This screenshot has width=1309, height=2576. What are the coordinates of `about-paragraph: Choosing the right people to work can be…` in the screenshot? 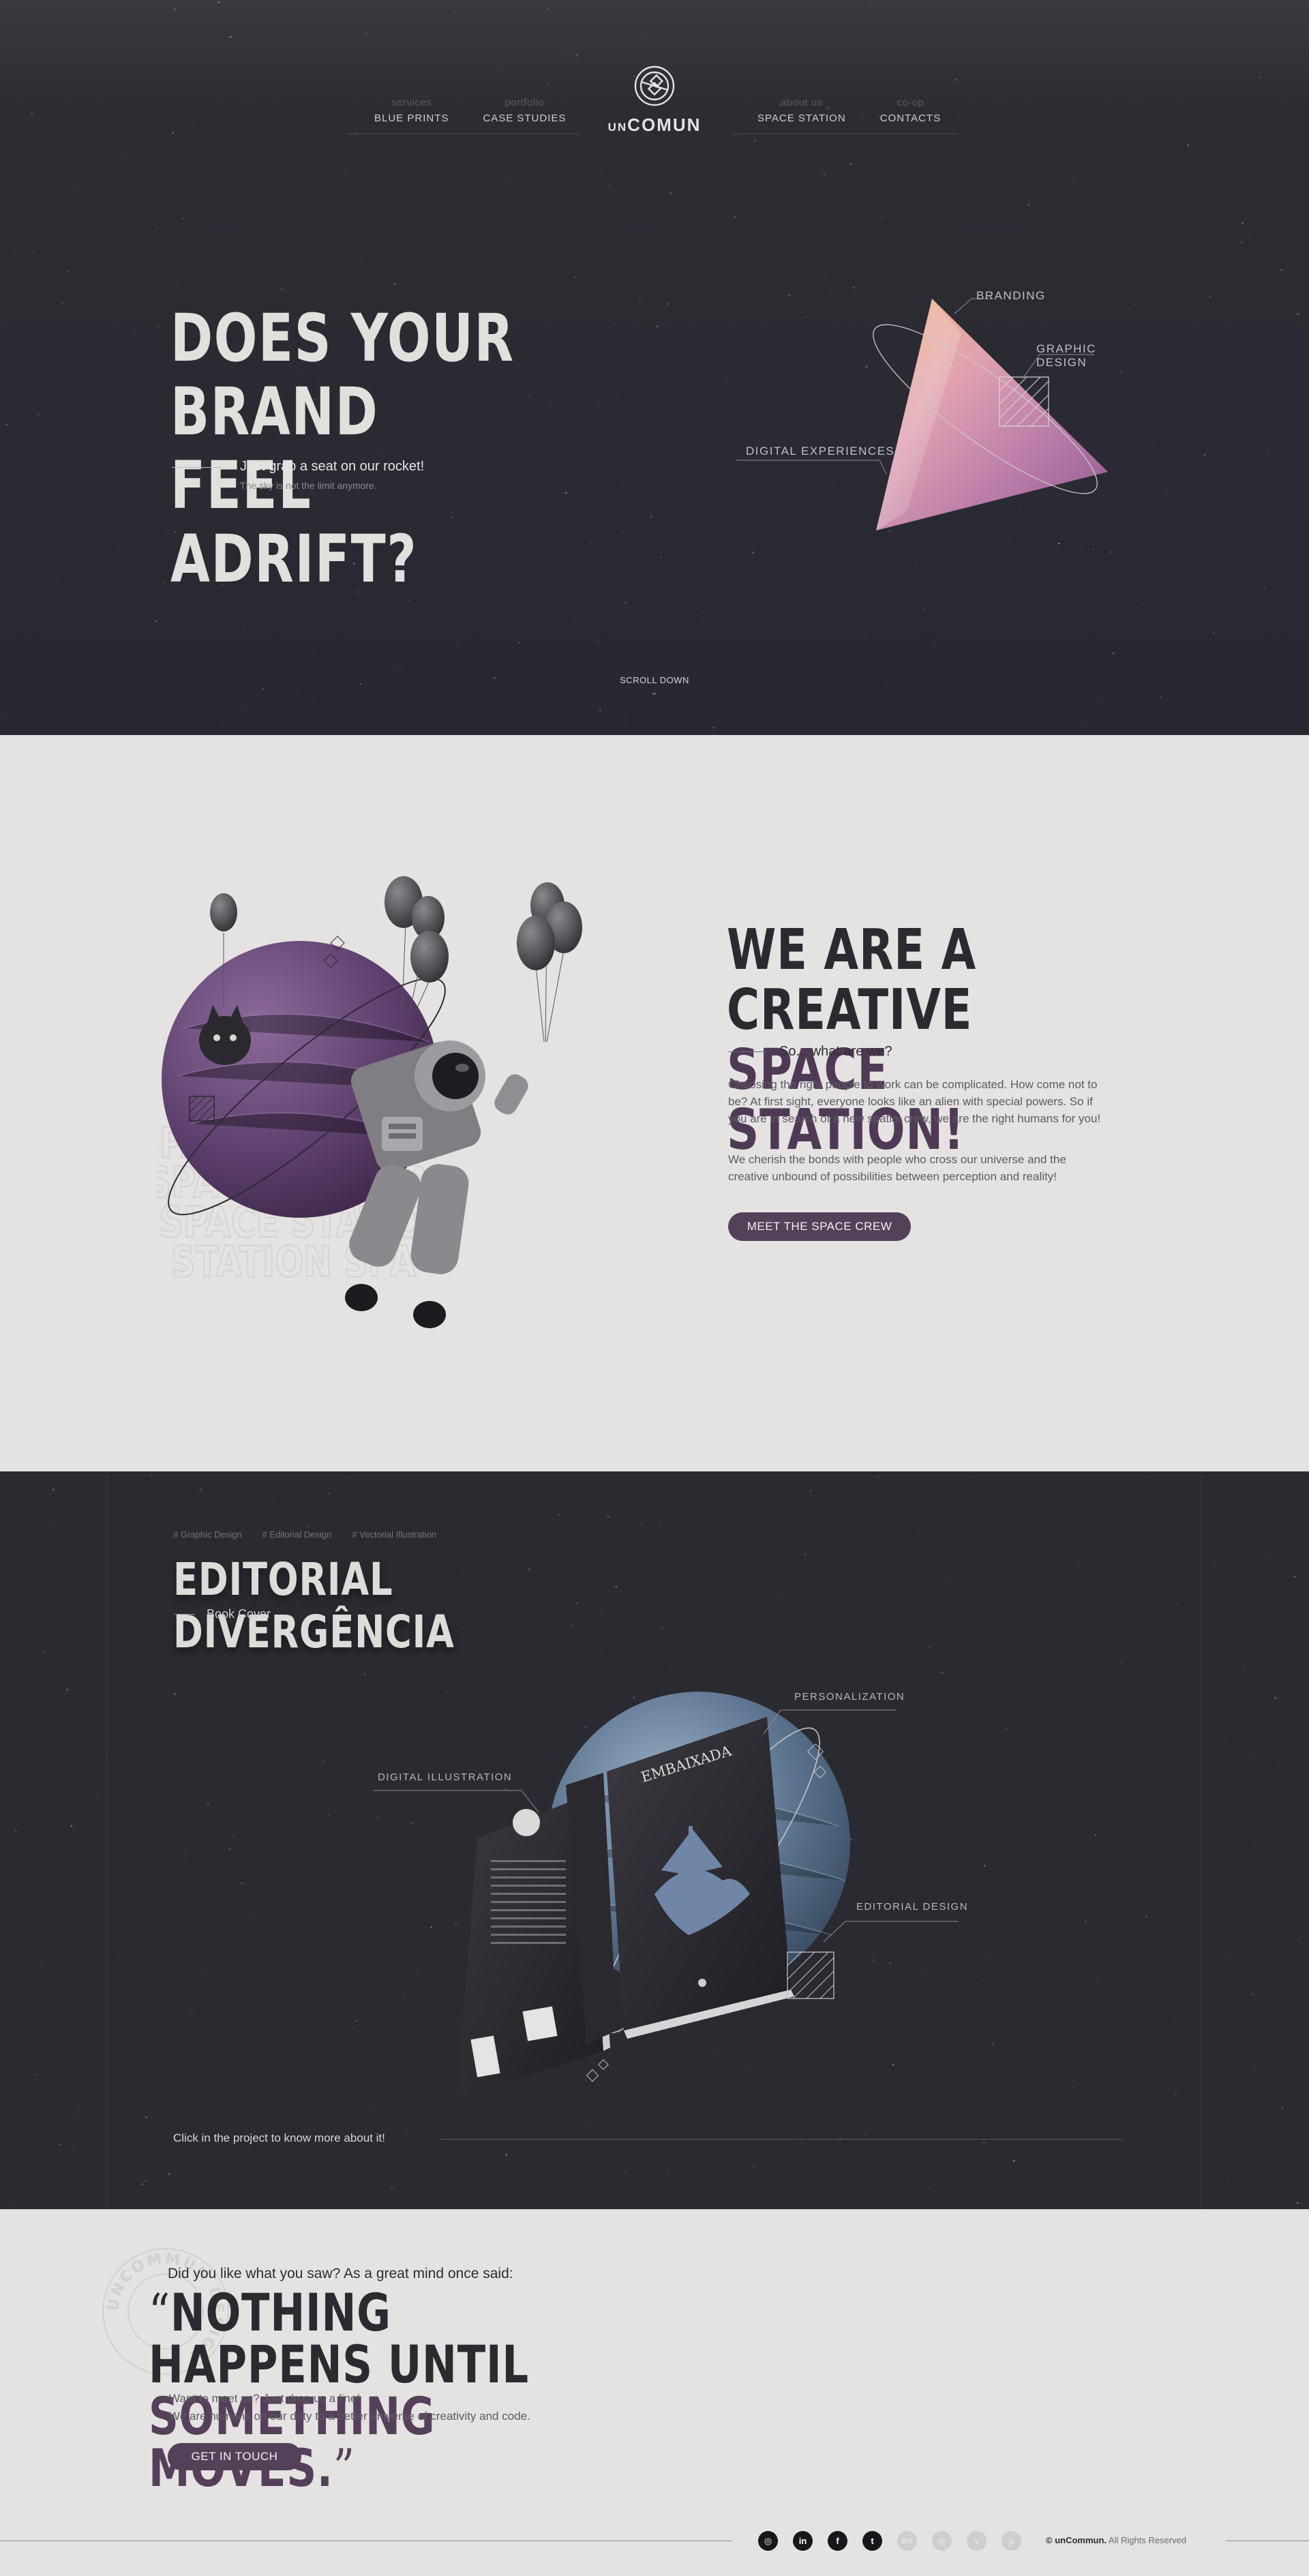 It's located at (914, 1101).